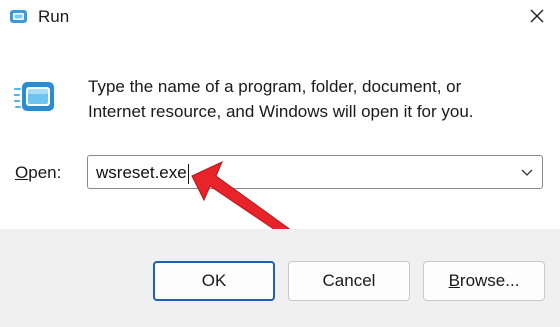  I want to click on open-label-text: pen:, so click(45, 172).